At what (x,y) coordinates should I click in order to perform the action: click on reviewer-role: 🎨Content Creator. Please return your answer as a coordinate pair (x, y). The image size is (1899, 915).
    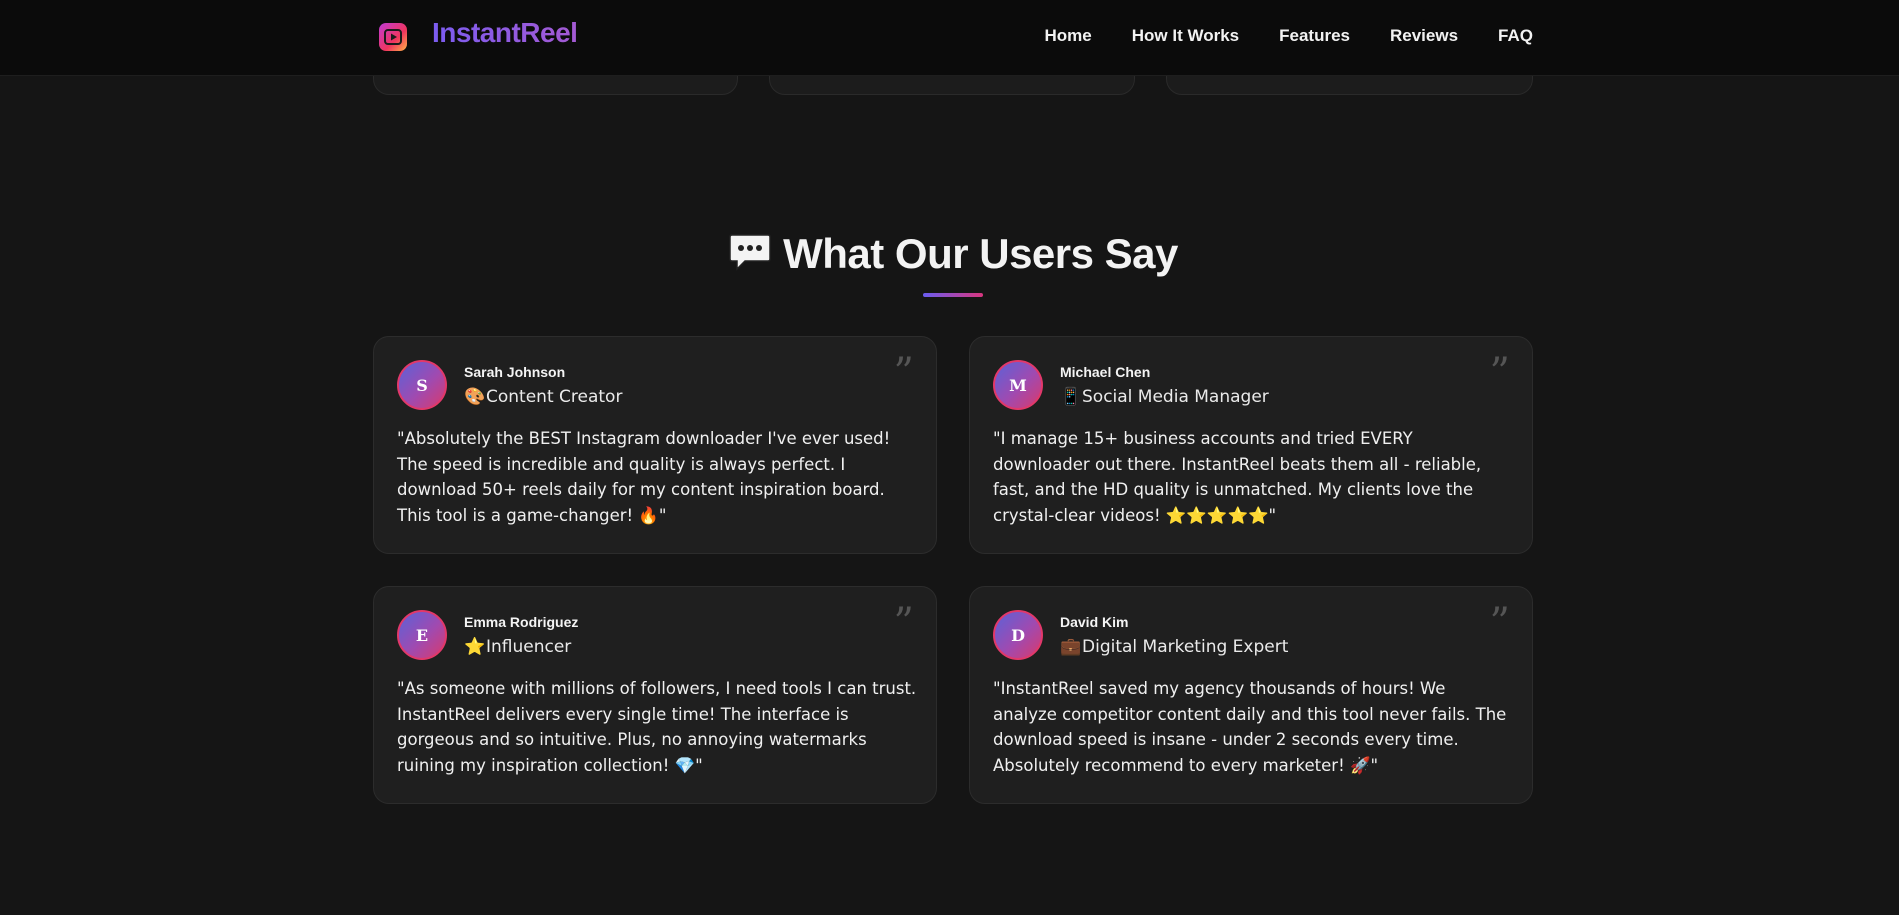
    Looking at the image, I should click on (543, 397).